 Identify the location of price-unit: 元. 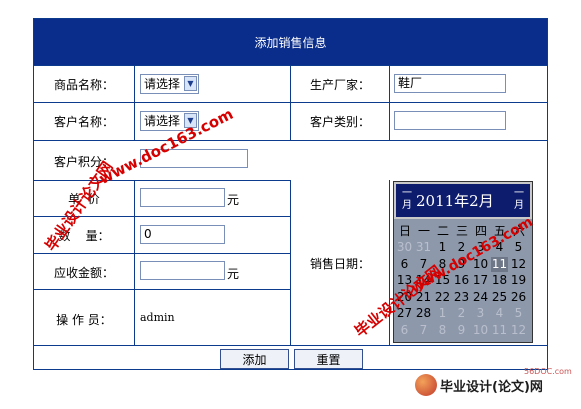
(233, 200).